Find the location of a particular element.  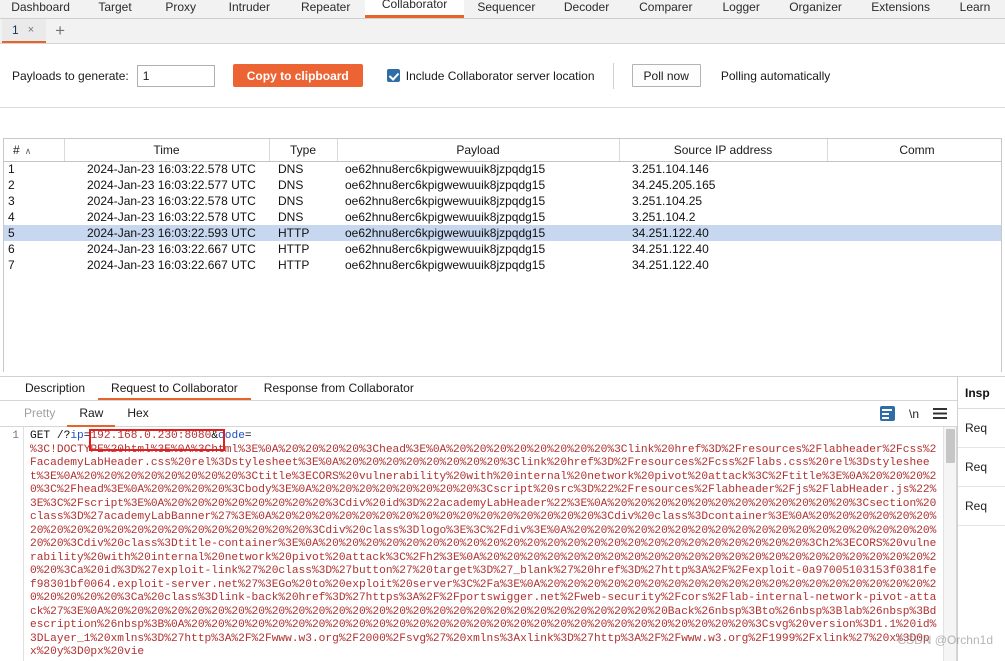

include-server-location-label: Include Collaborator server location is located at coordinates (500, 75).